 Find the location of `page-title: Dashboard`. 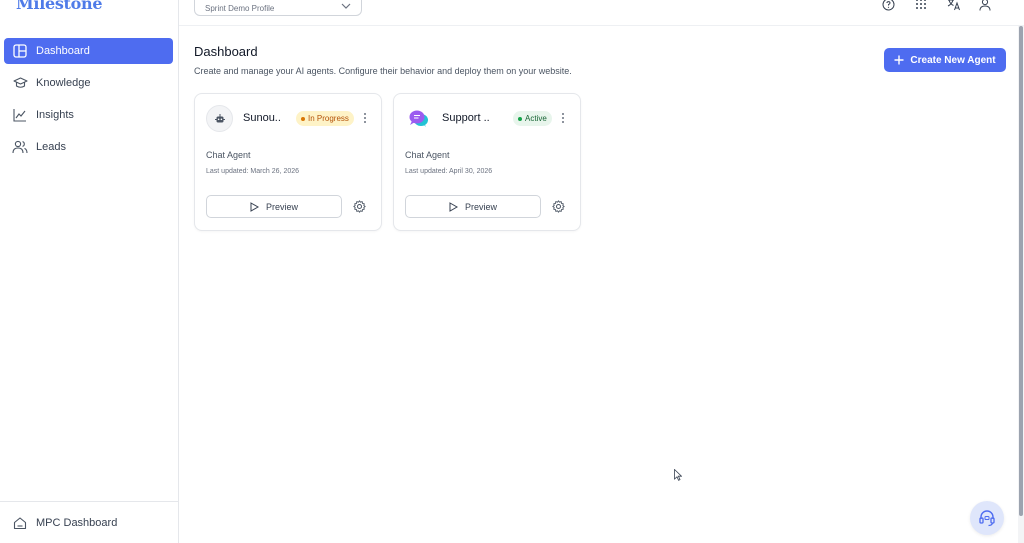

page-title: Dashboard is located at coordinates (226, 51).